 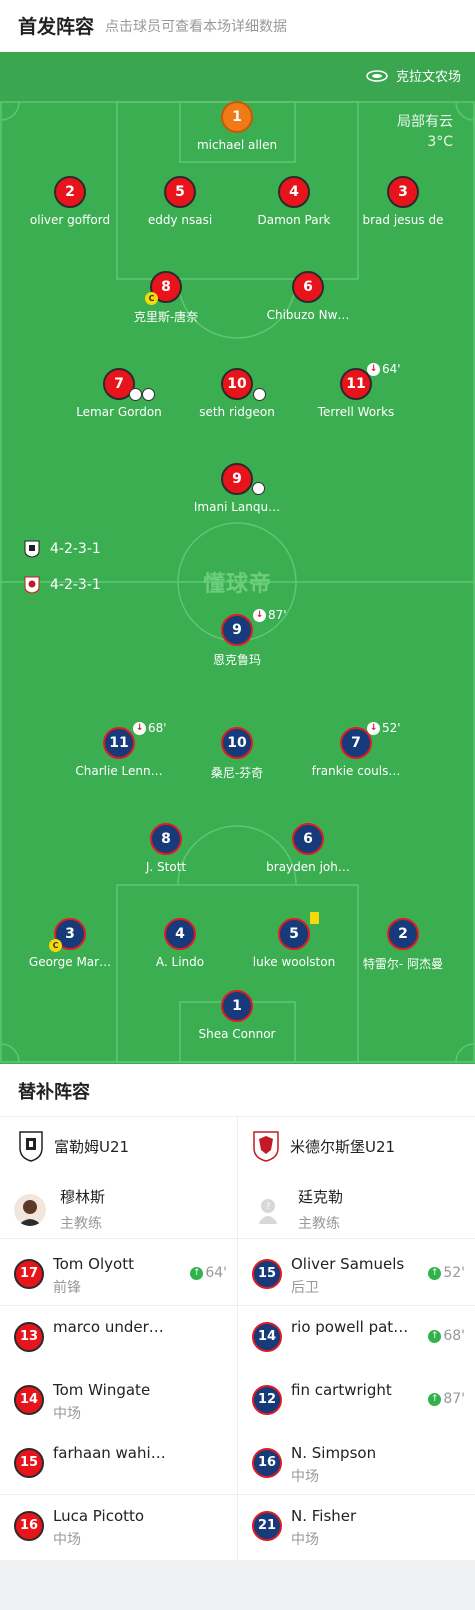 What do you see at coordinates (440, 142) in the screenshot?
I see `temperature: 3°C` at bounding box center [440, 142].